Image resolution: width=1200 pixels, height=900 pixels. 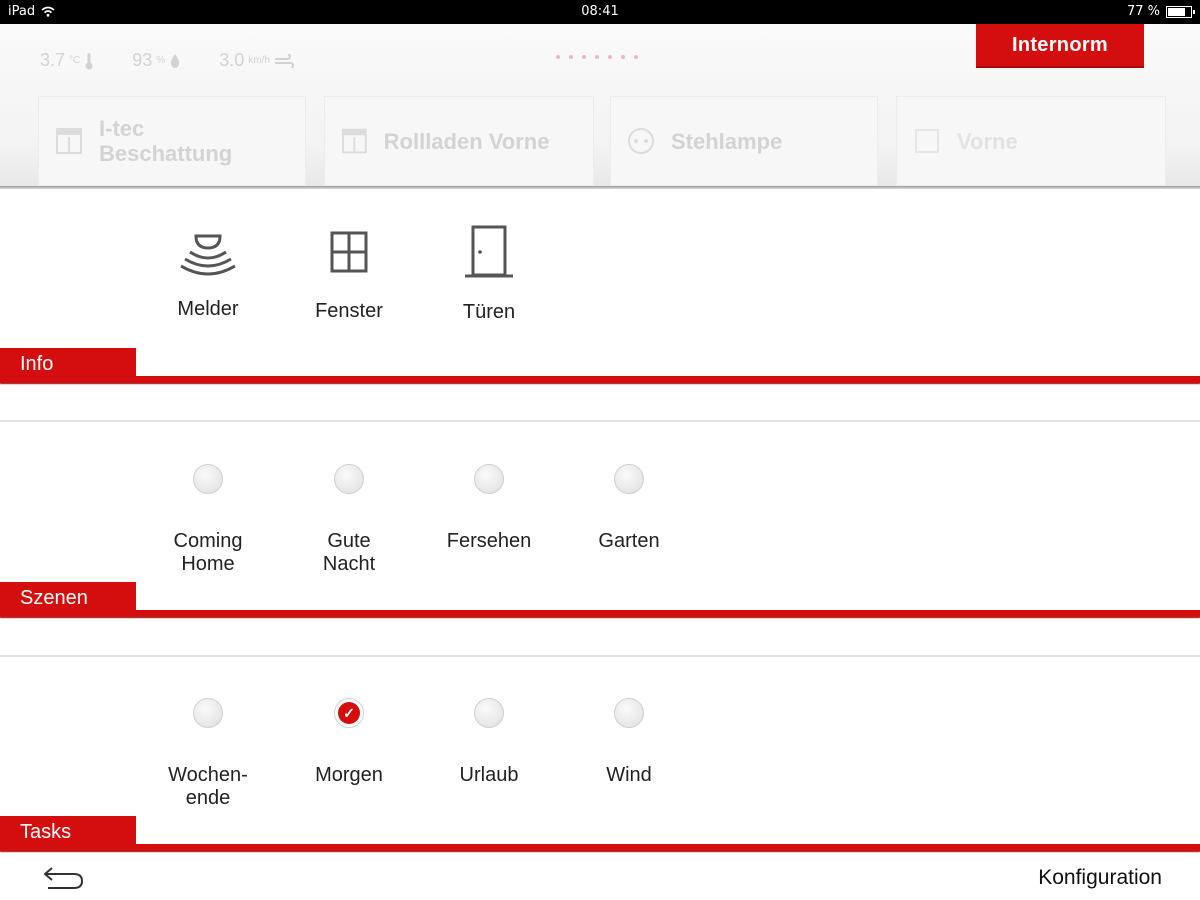 I want to click on szenen-tab: Szenen, so click(x=68, y=597).